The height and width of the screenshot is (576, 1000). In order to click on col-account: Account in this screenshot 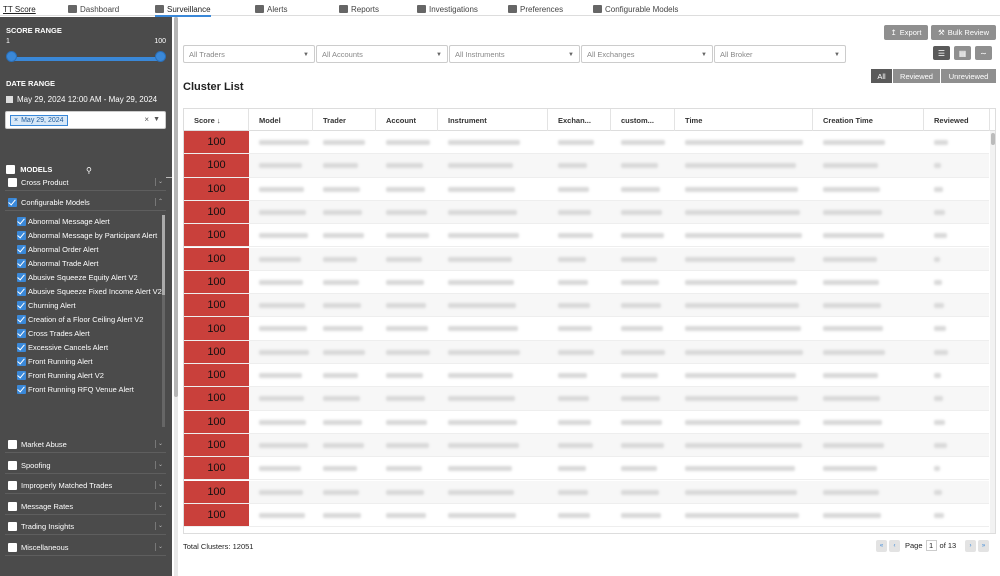, I will do `click(407, 120)`.